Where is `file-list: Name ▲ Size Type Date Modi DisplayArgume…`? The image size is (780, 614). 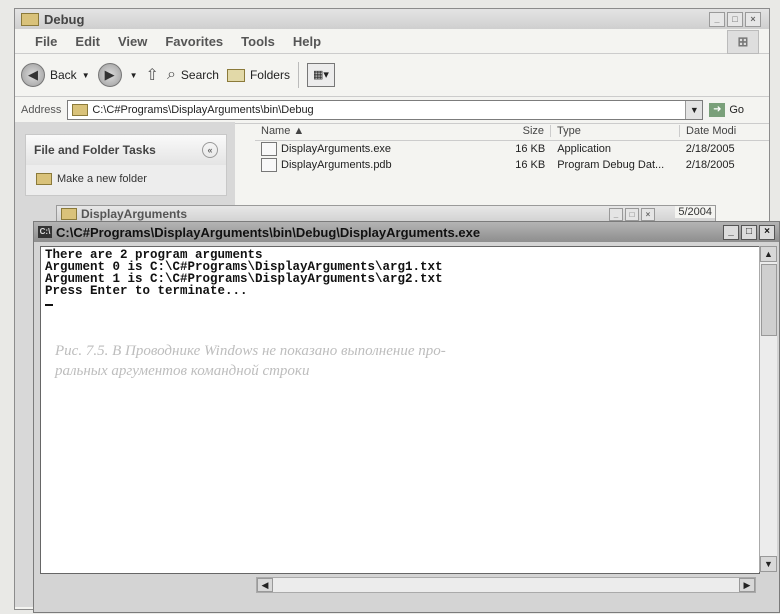 file-list: Name ▲ Size Type Date Modi DisplayArgume… is located at coordinates (512, 147).